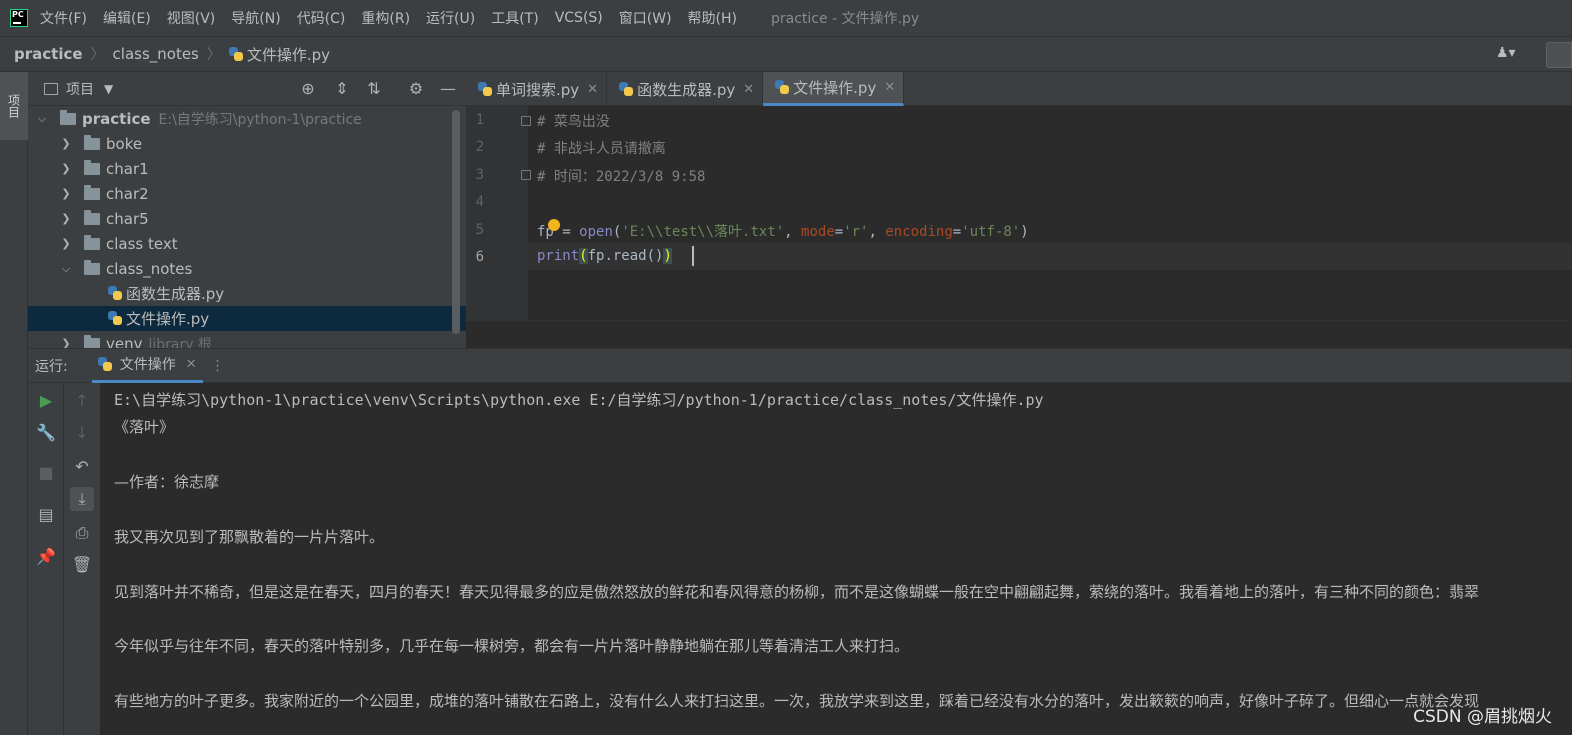  What do you see at coordinates (416, 89) in the screenshot?
I see `gear-icon: ⚙` at bounding box center [416, 89].